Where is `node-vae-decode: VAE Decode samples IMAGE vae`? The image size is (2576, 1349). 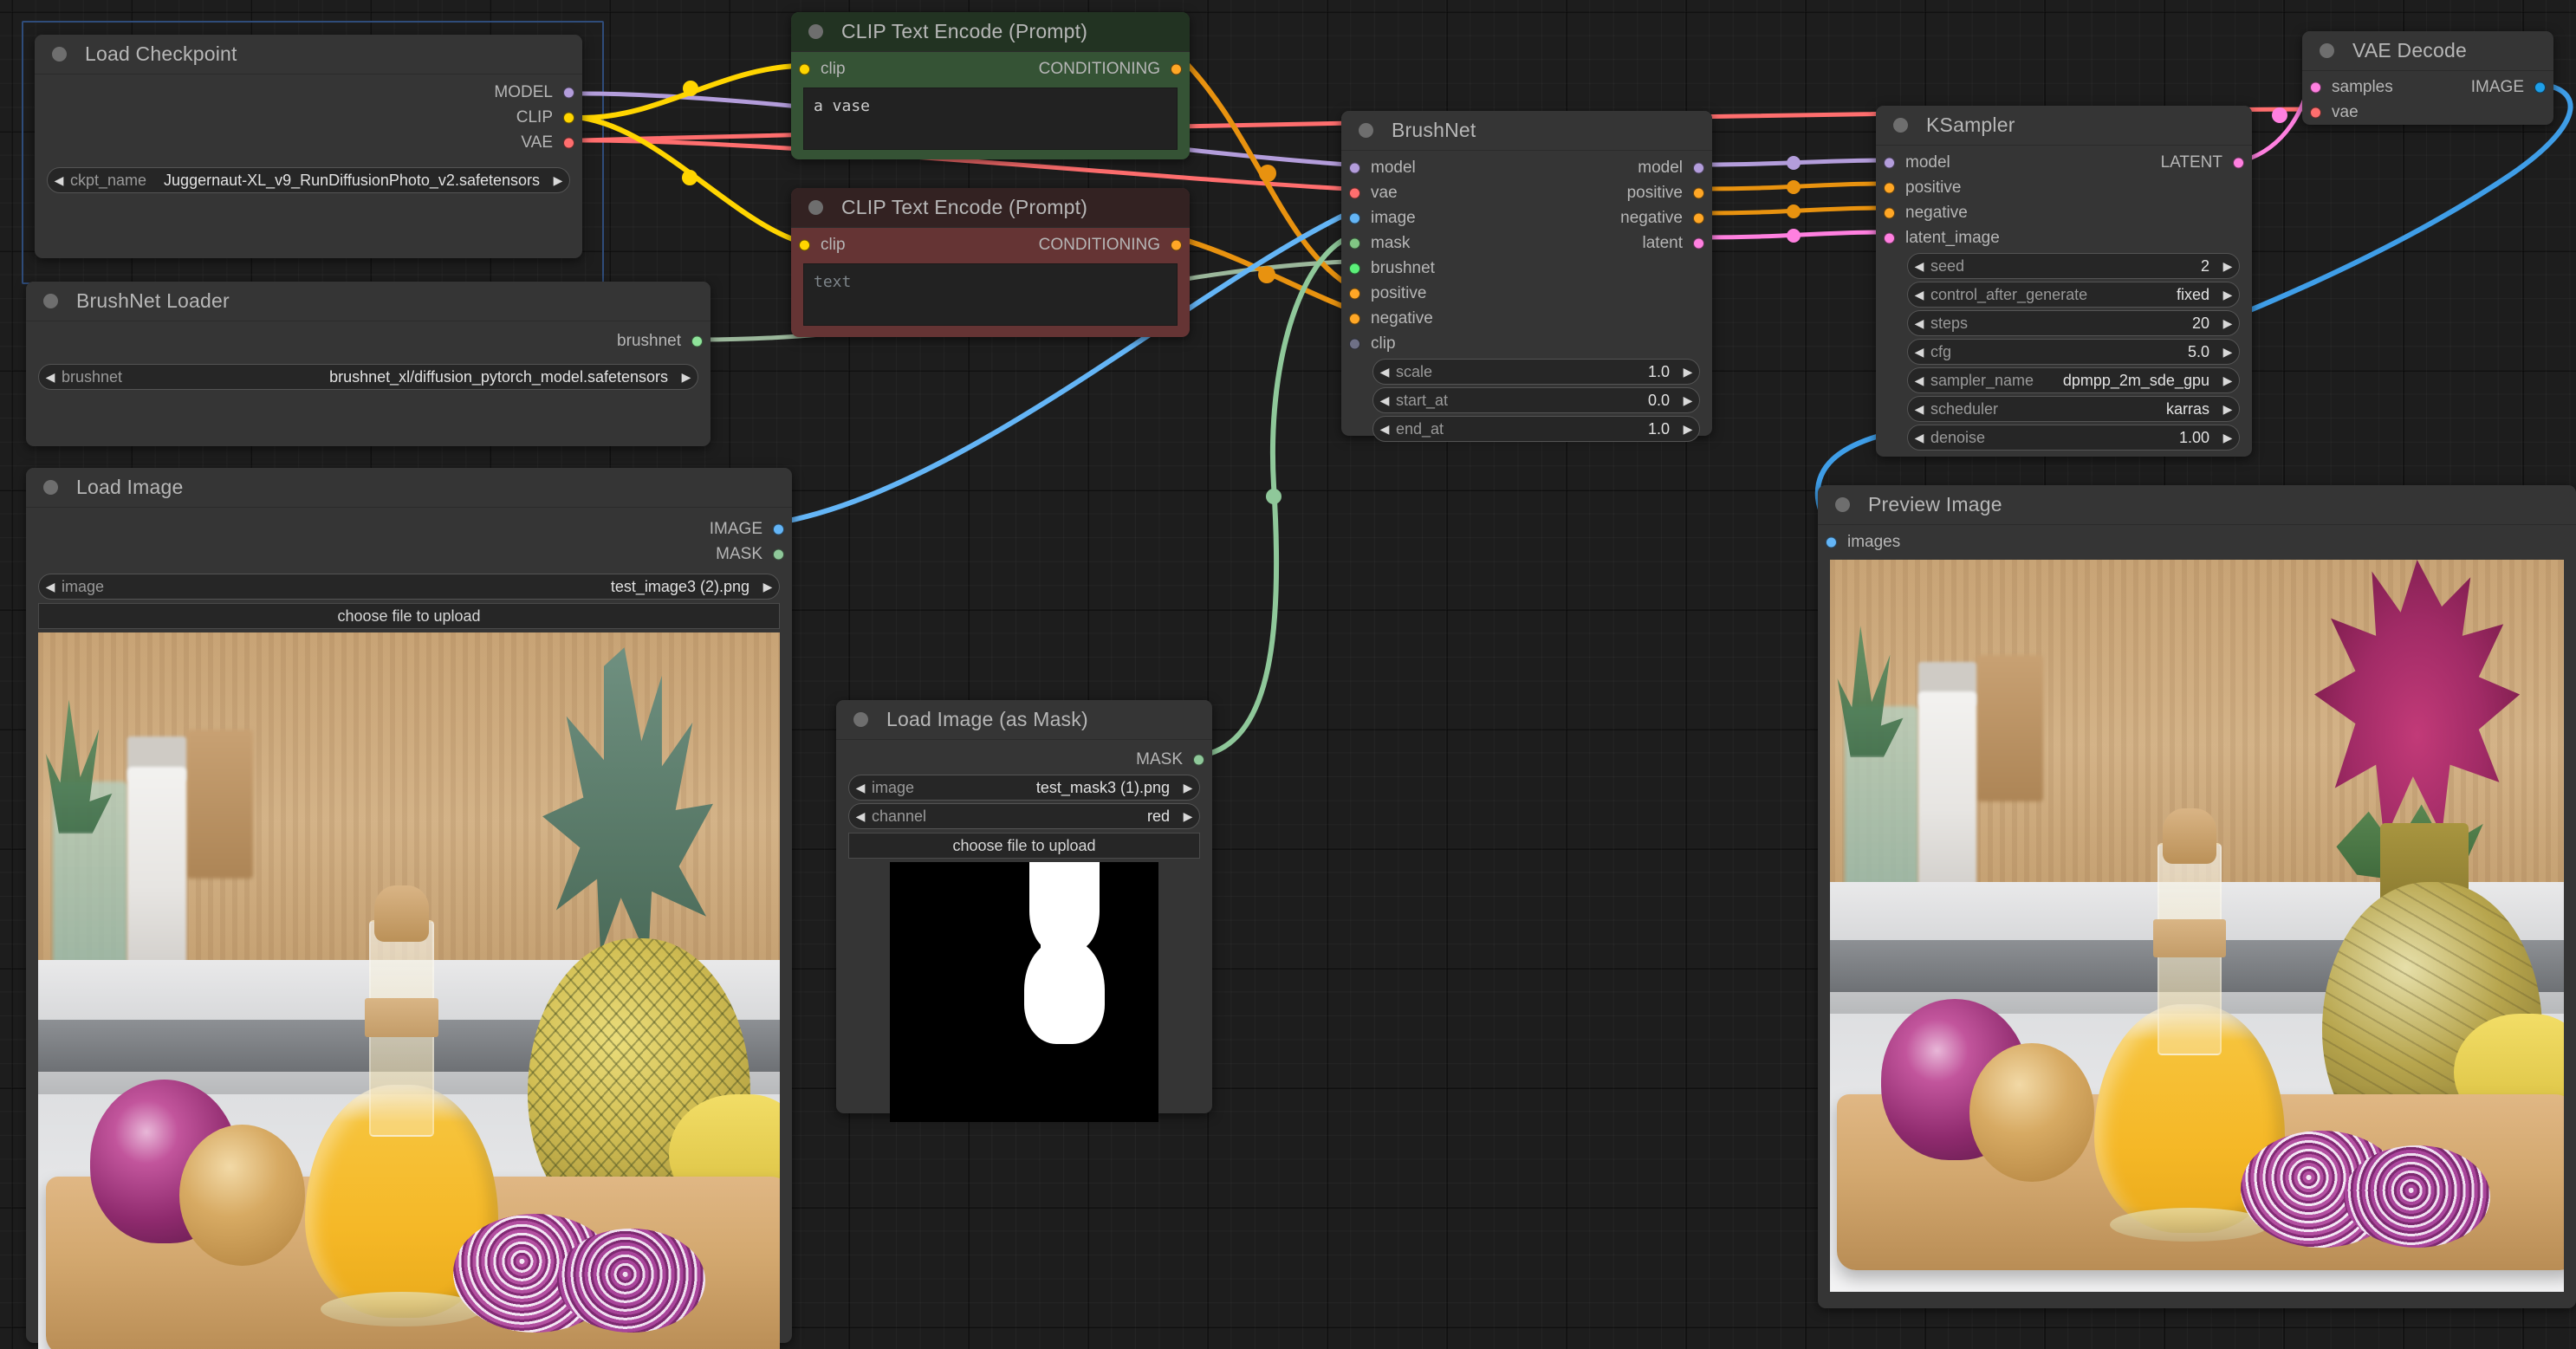
node-vae-decode: VAE Decode samples IMAGE vae is located at coordinates (2428, 78).